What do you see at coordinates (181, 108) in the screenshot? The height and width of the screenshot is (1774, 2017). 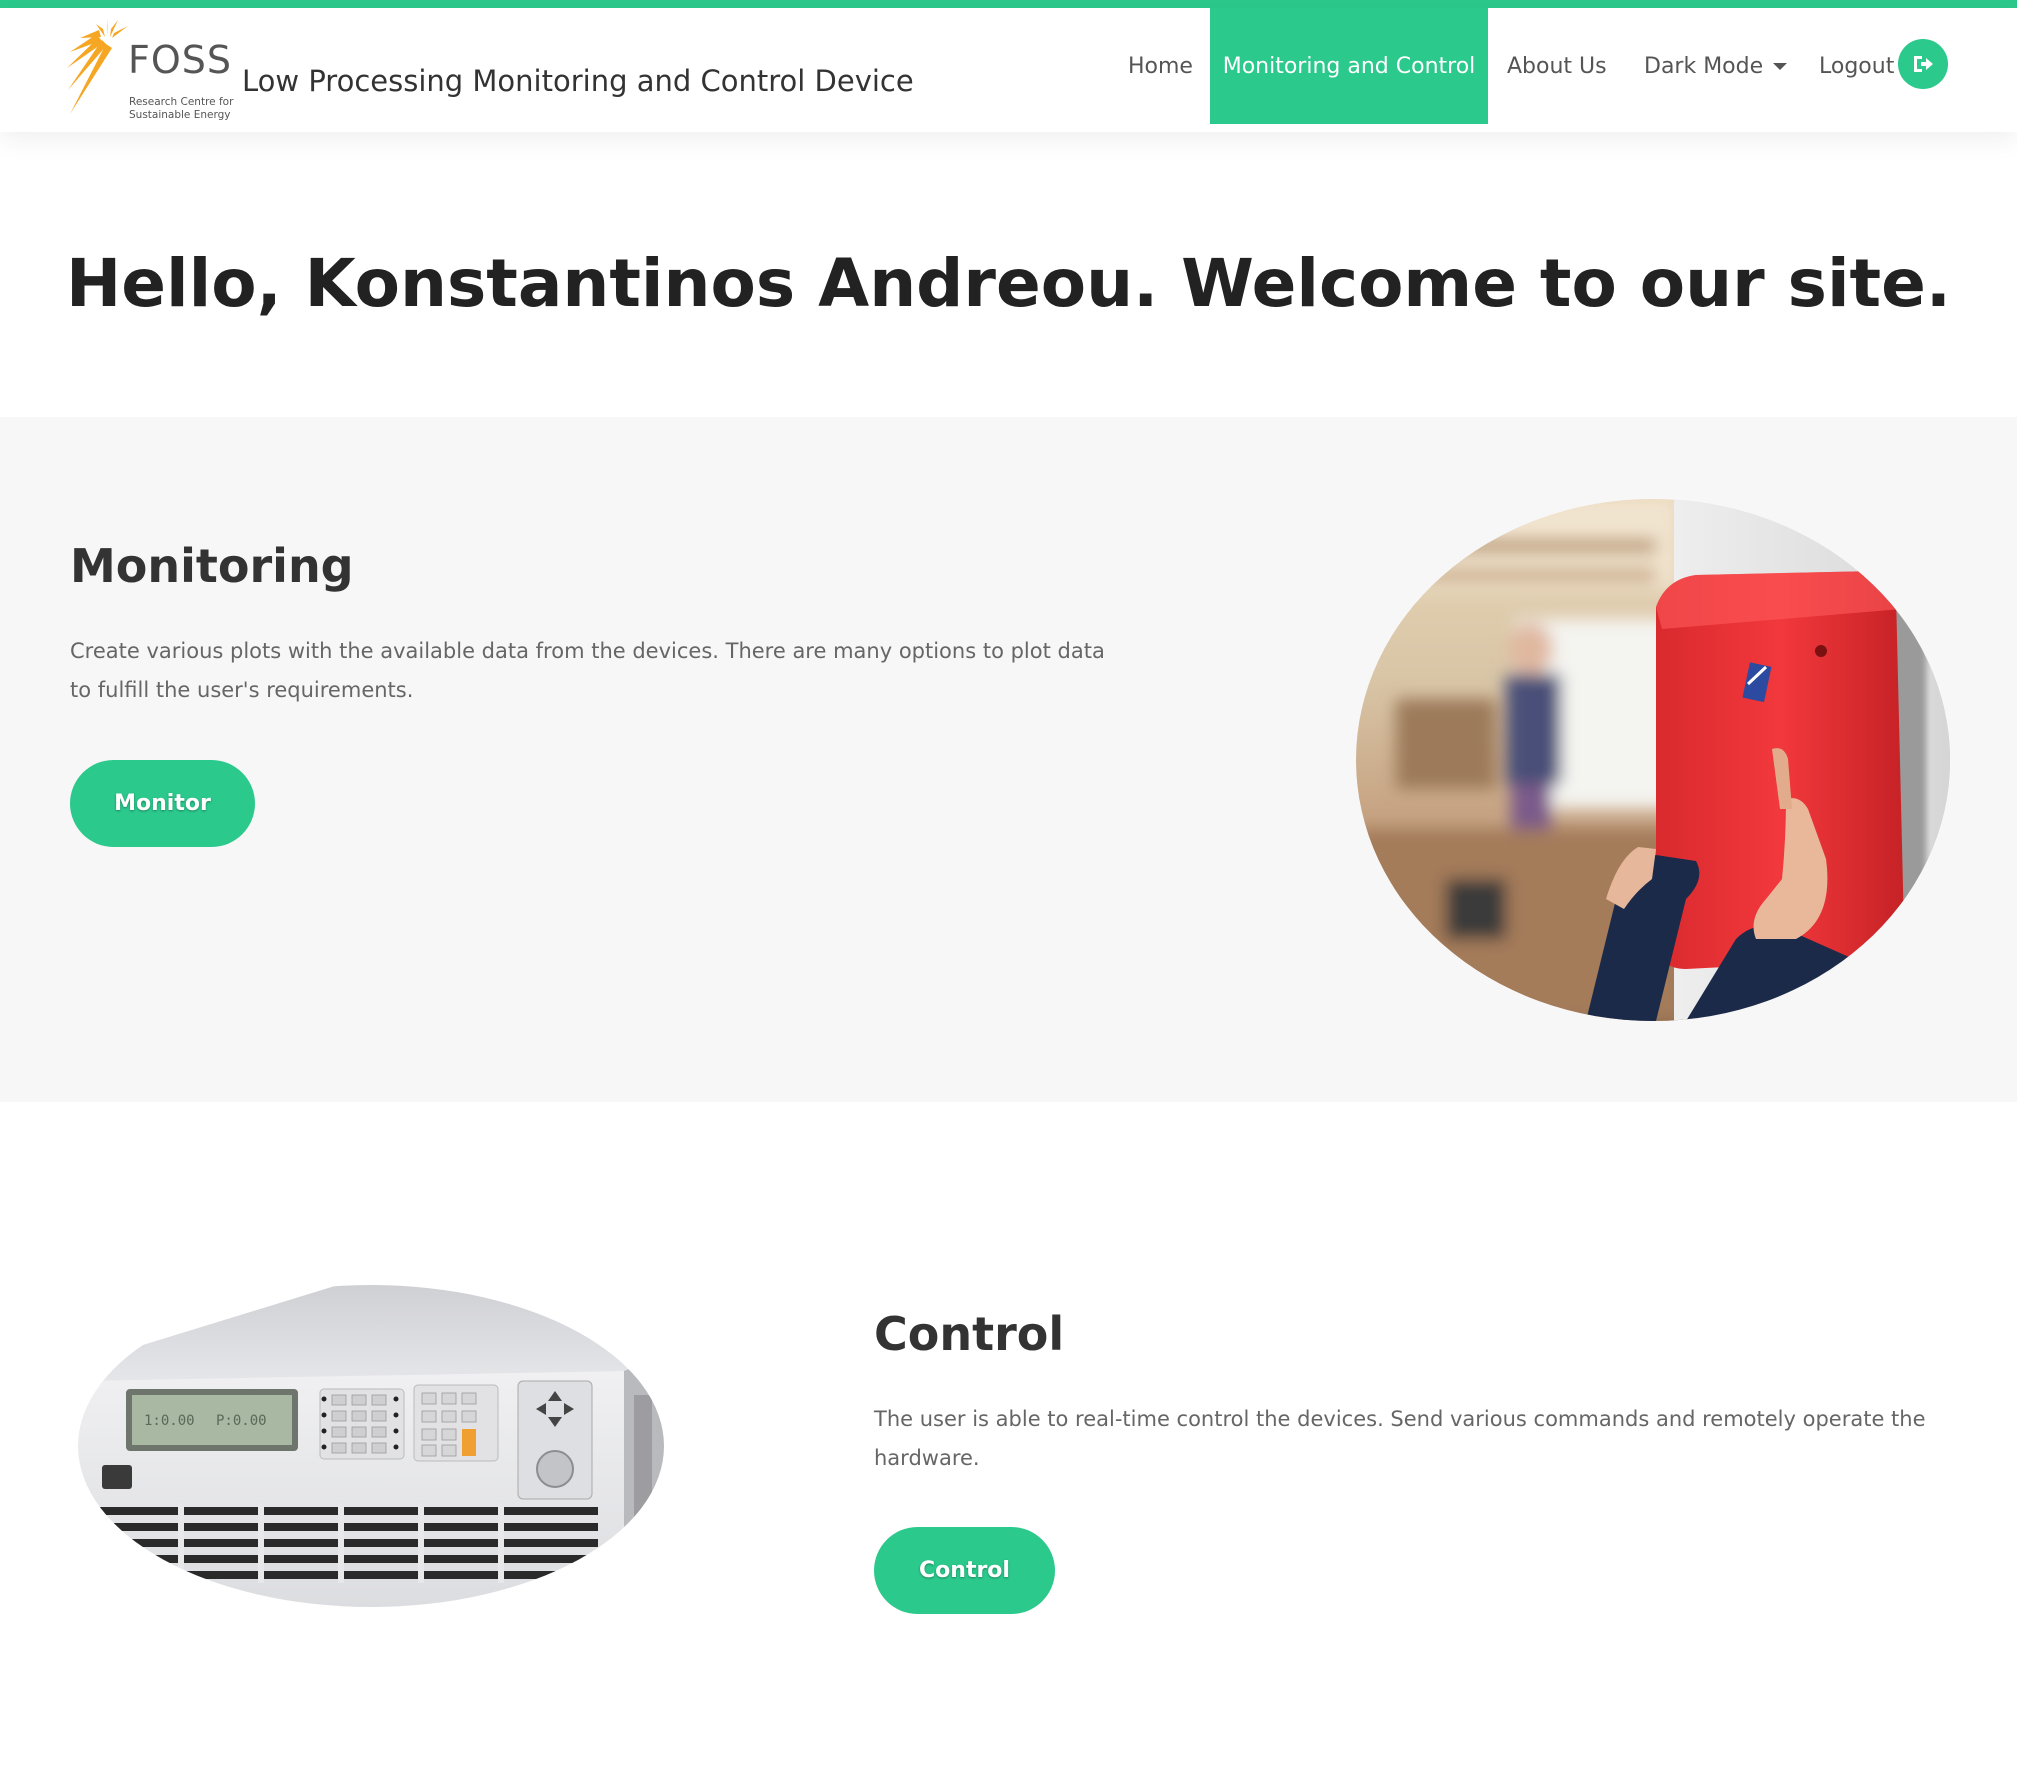 I see `logo-subtitle: Research Centre for Sustainable Energy` at bounding box center [181, 108].